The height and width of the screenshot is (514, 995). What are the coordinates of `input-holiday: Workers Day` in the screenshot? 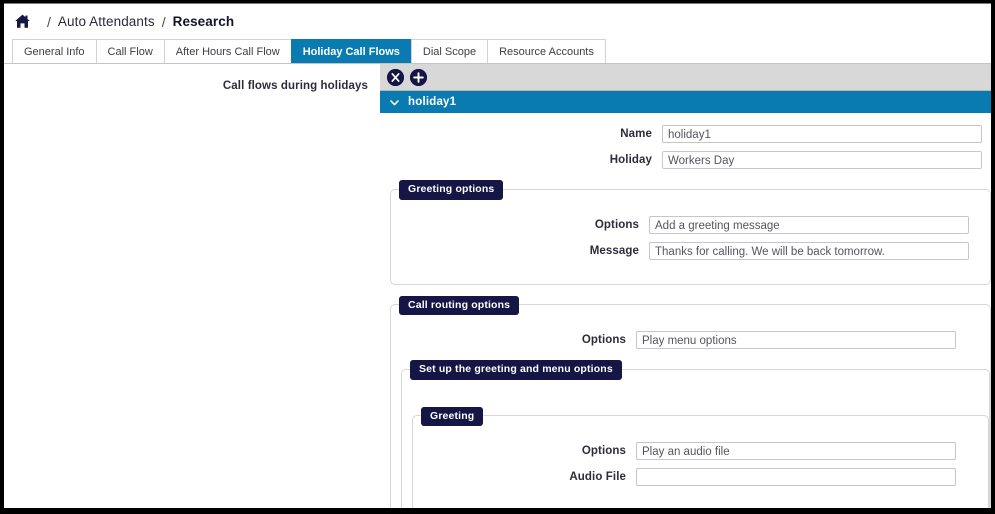 It's located at (822, 160).